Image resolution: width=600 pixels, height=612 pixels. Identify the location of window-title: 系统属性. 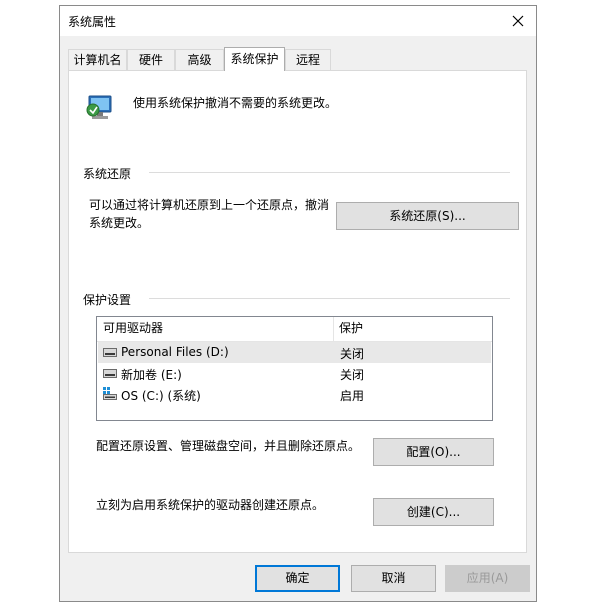
(92, 22).